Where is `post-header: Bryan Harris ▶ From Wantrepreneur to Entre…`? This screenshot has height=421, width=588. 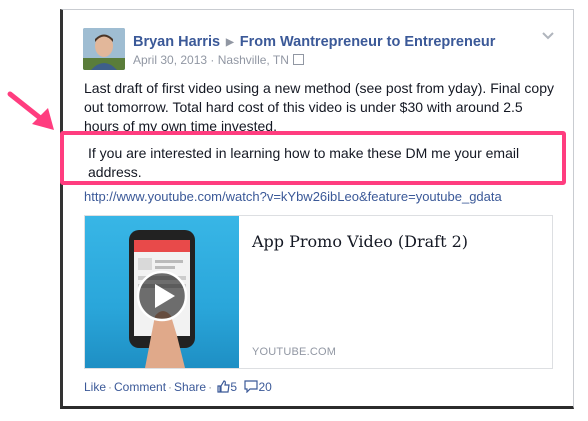 post-header: Bryan Harris ▶ From Wantrepreneur to Entre… is located at coordinates (314, 42).